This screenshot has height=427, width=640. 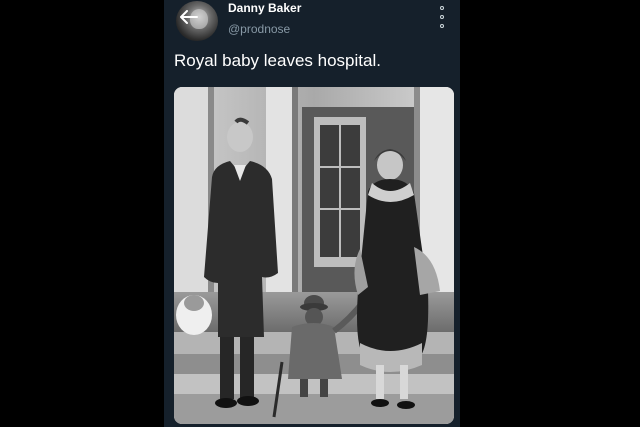 I want to click on author-handle: @prodnose, so click(x=259, y=29).